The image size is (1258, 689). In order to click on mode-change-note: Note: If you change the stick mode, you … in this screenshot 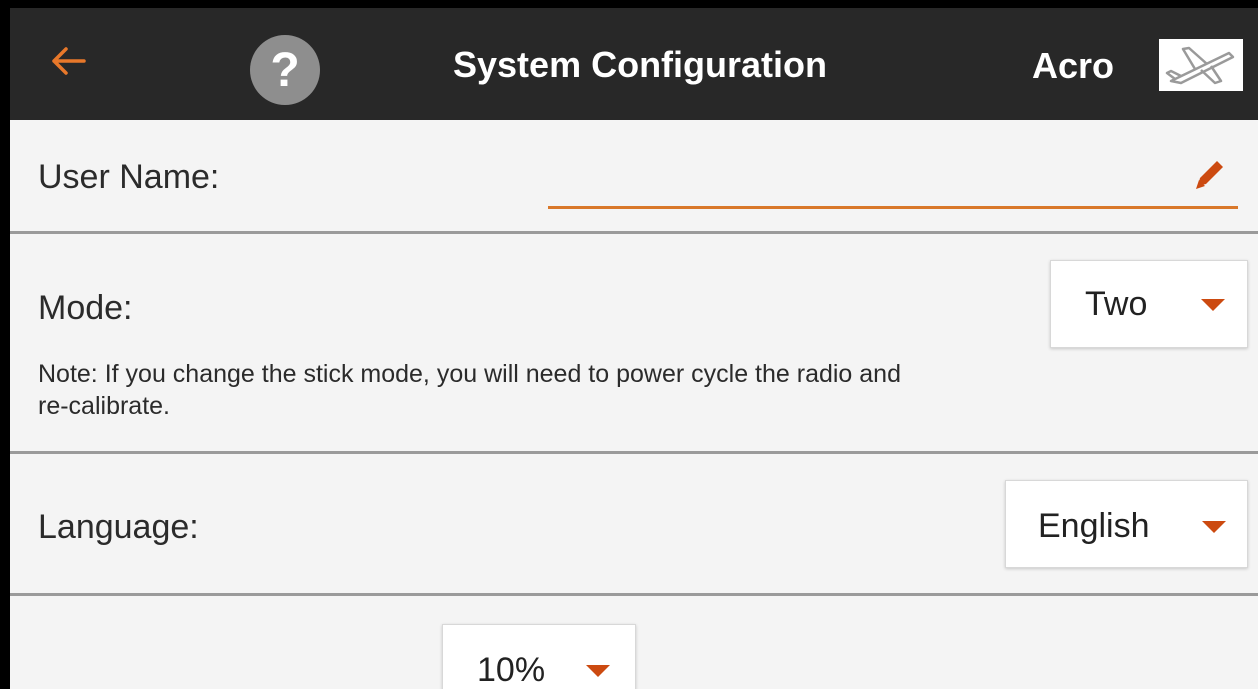, I will do `click(469, 390)`.